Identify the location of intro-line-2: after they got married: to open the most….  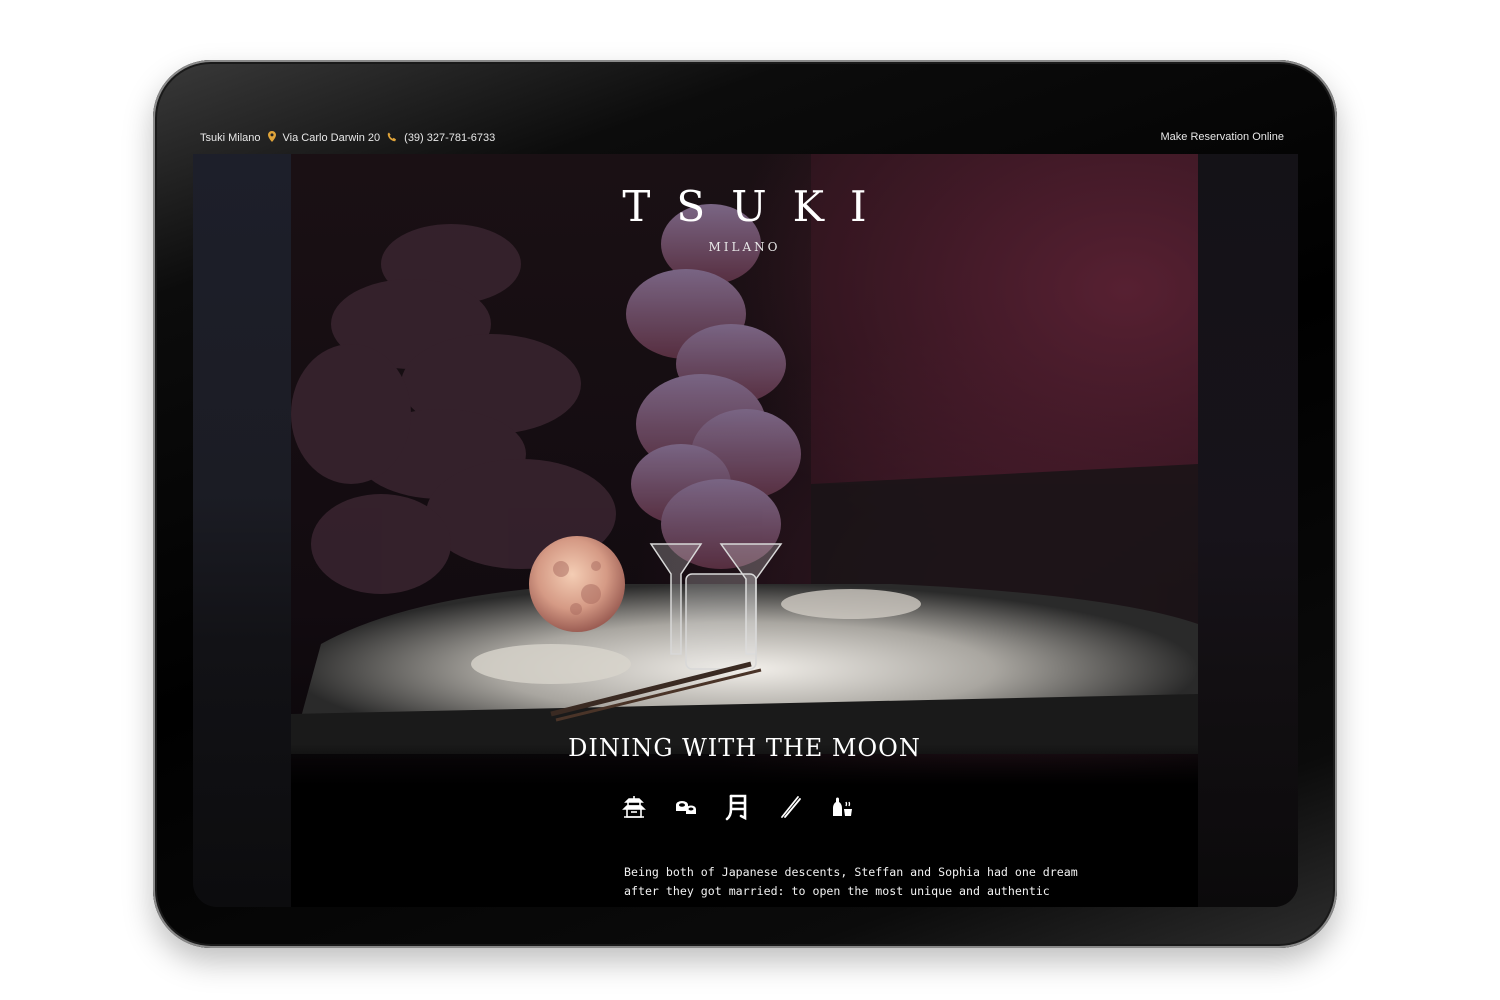
(837, 891).